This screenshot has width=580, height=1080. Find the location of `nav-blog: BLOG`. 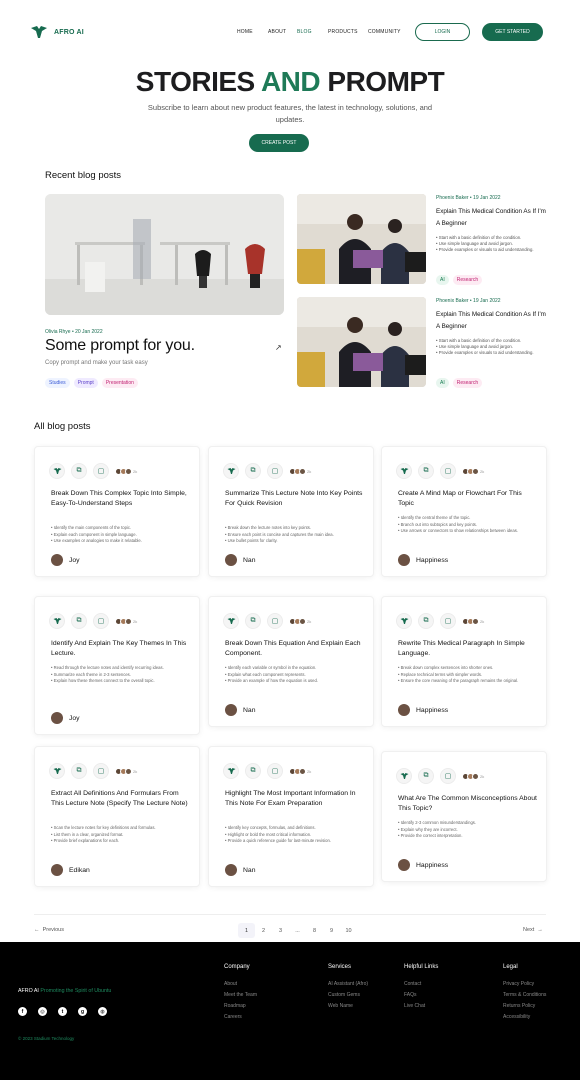

nav-blog: BLOG is located at coordinates (312, 32).